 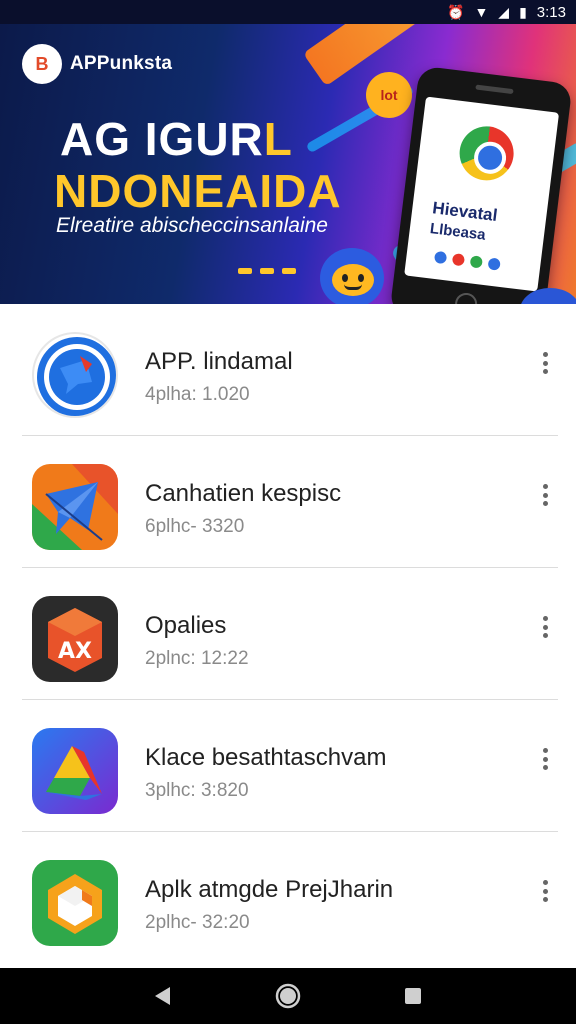 I want to click on status-time: 3:13, so click(x=551, y=12).